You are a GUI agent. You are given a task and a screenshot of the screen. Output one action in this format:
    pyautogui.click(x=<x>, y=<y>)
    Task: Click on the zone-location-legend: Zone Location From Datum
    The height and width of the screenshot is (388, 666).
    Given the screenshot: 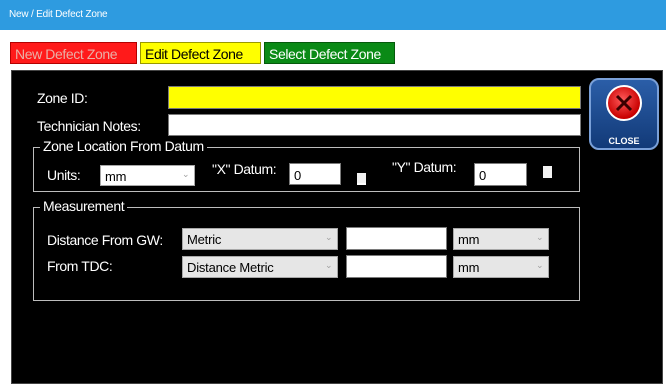 What is the action you would take?
    pyautogui.click(x=123, y=146)
    